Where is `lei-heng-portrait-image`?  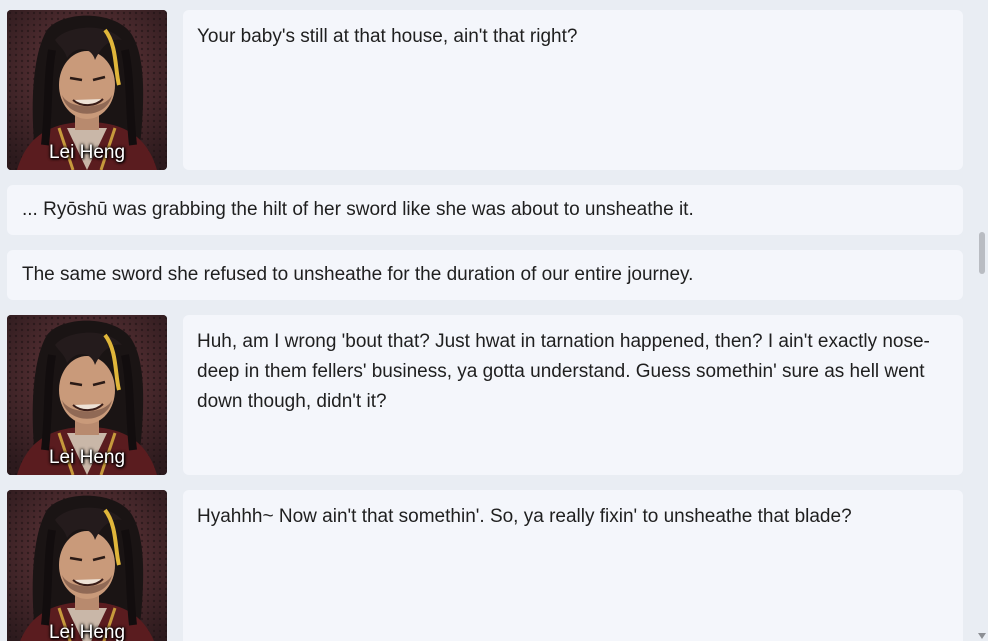 lei-heng-portrait-image is located at coordinates (87, 565).